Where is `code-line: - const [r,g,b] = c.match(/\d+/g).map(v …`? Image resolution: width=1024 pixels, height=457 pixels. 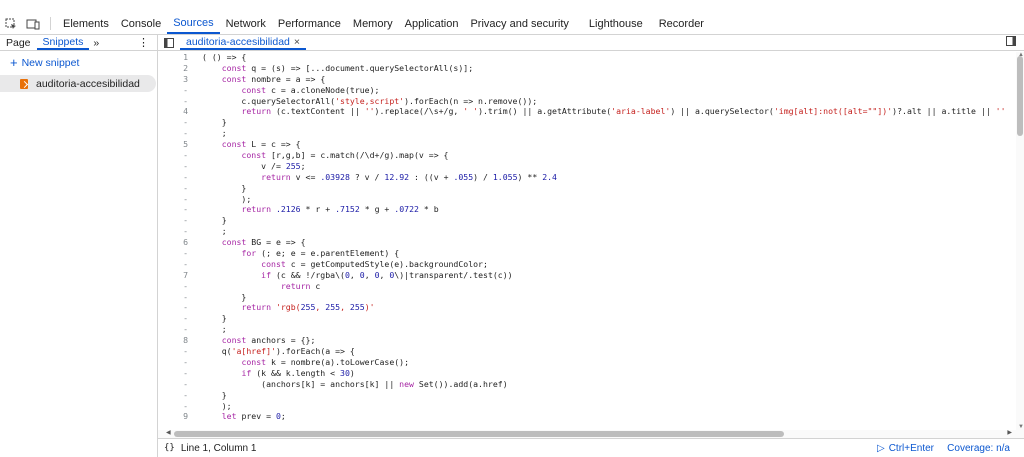
code-line: - const [r,g,b] = c.match(/\d+/g).map(v … is located at coordinates (587, 155).